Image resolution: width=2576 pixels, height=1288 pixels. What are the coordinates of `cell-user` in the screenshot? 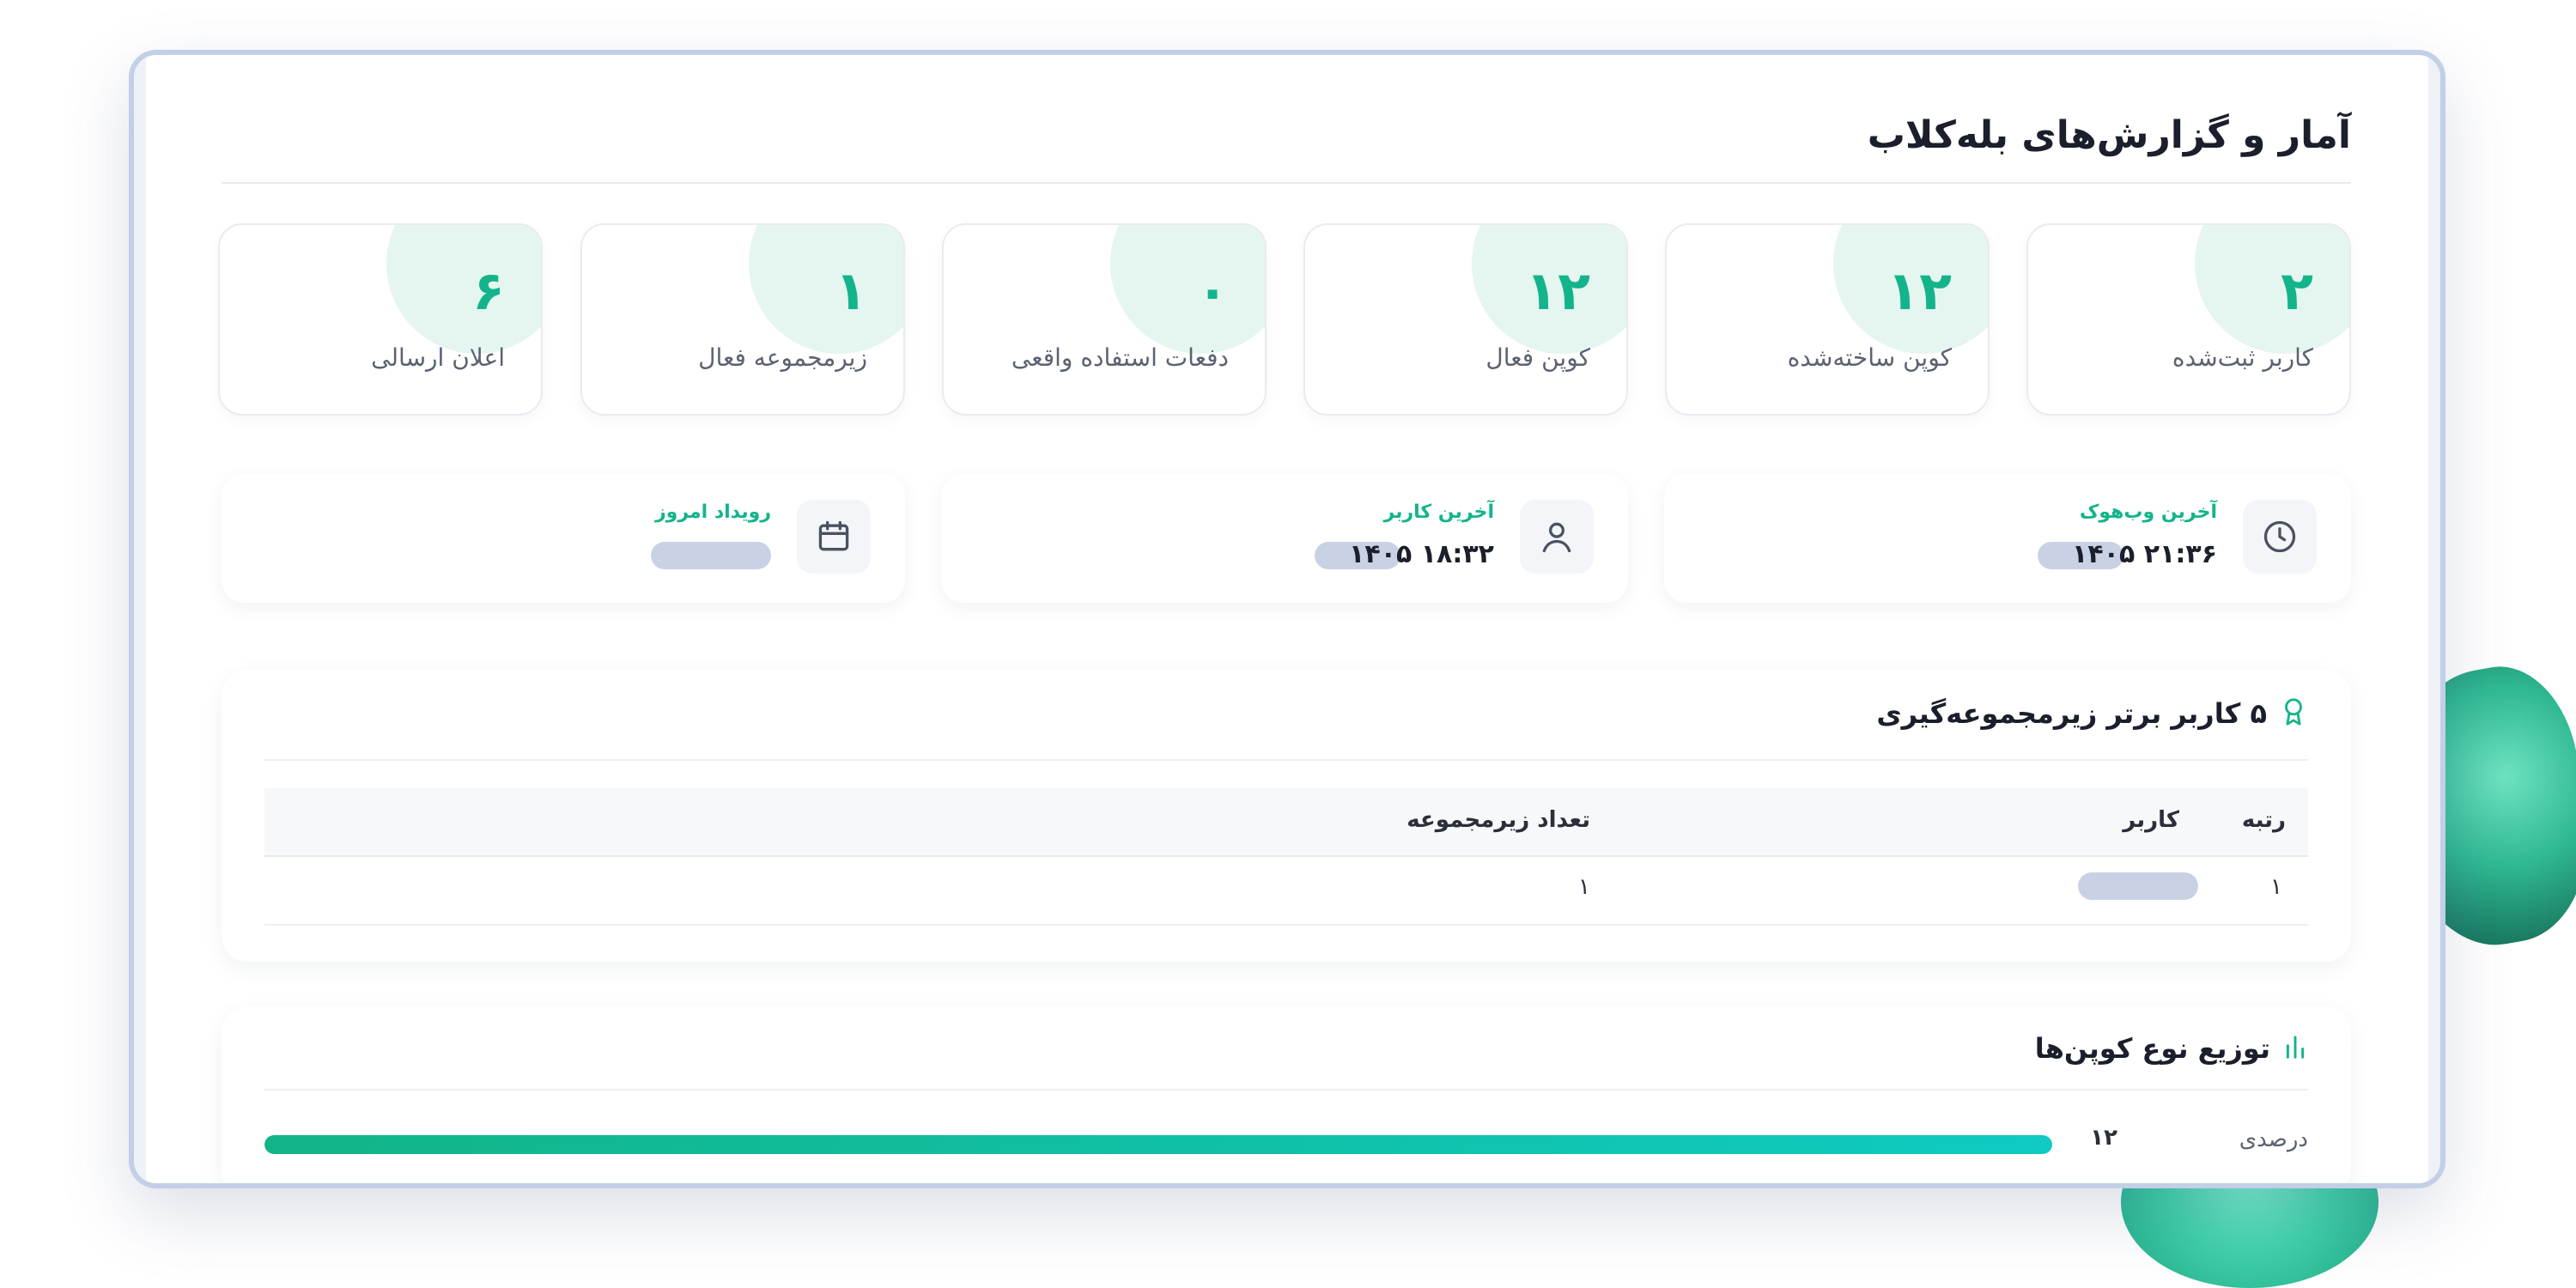 It's located at (2138, 889).